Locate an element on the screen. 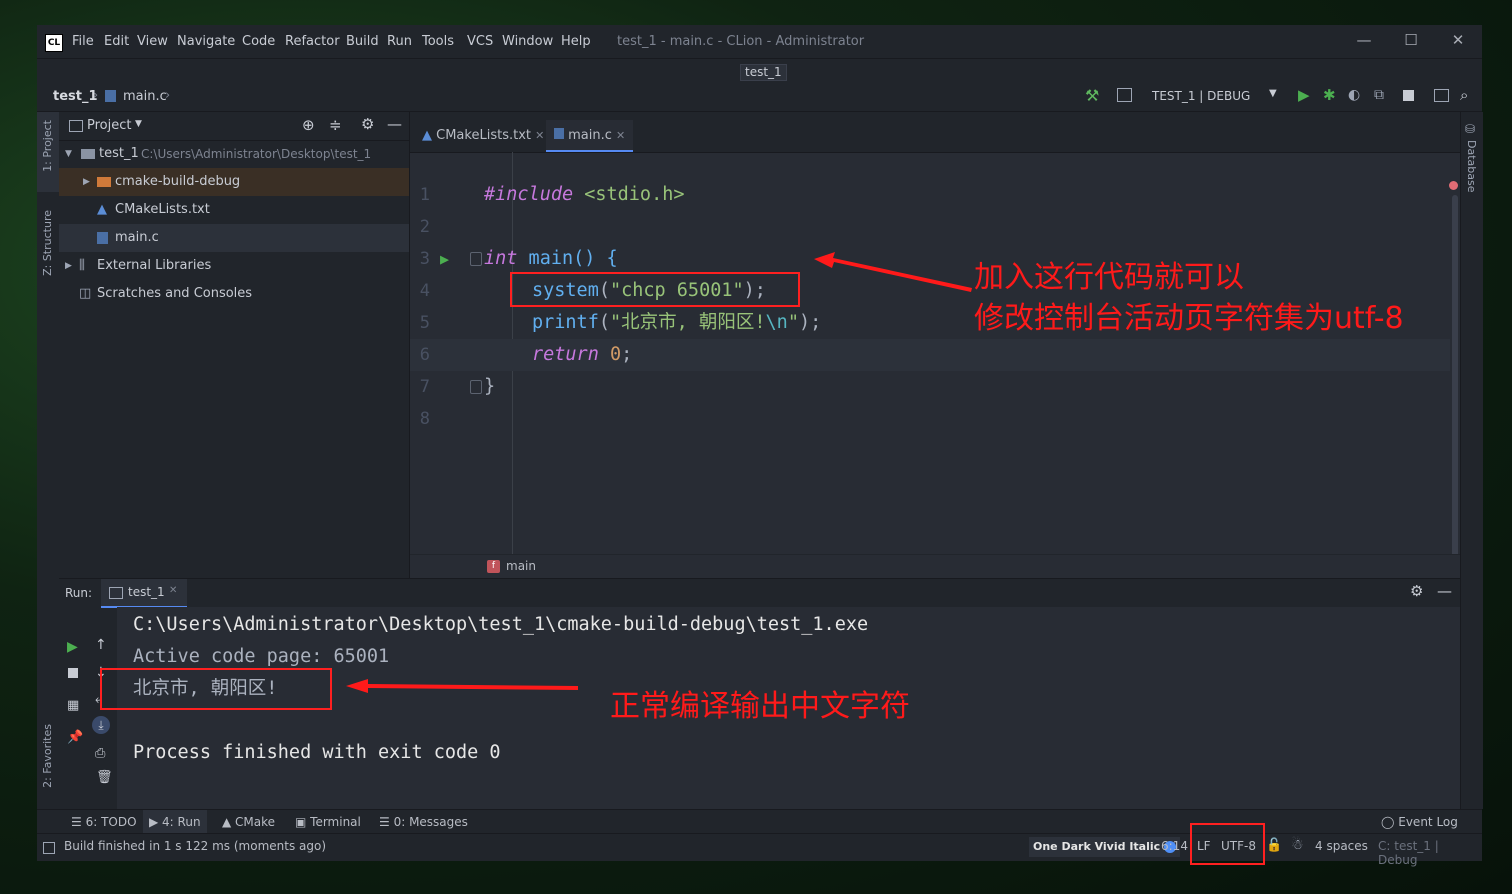 The width and height of the screenshot is (1512, 894). annotation-top-line2: 修改控制台活动页字符集为utf-8 is located at coordinates (1189, 318).